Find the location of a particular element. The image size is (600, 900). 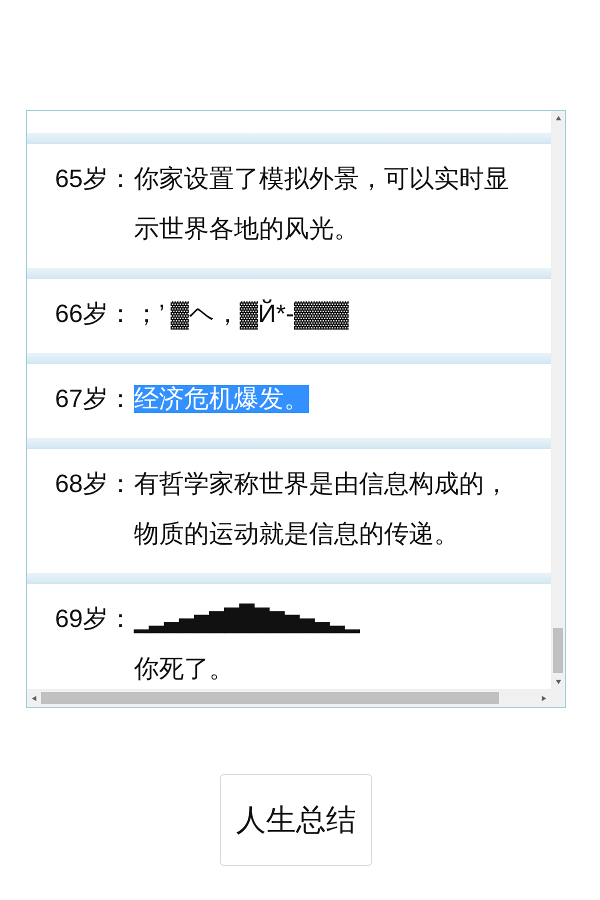

age-label: 67岁： is located at coordinates (94, 399).